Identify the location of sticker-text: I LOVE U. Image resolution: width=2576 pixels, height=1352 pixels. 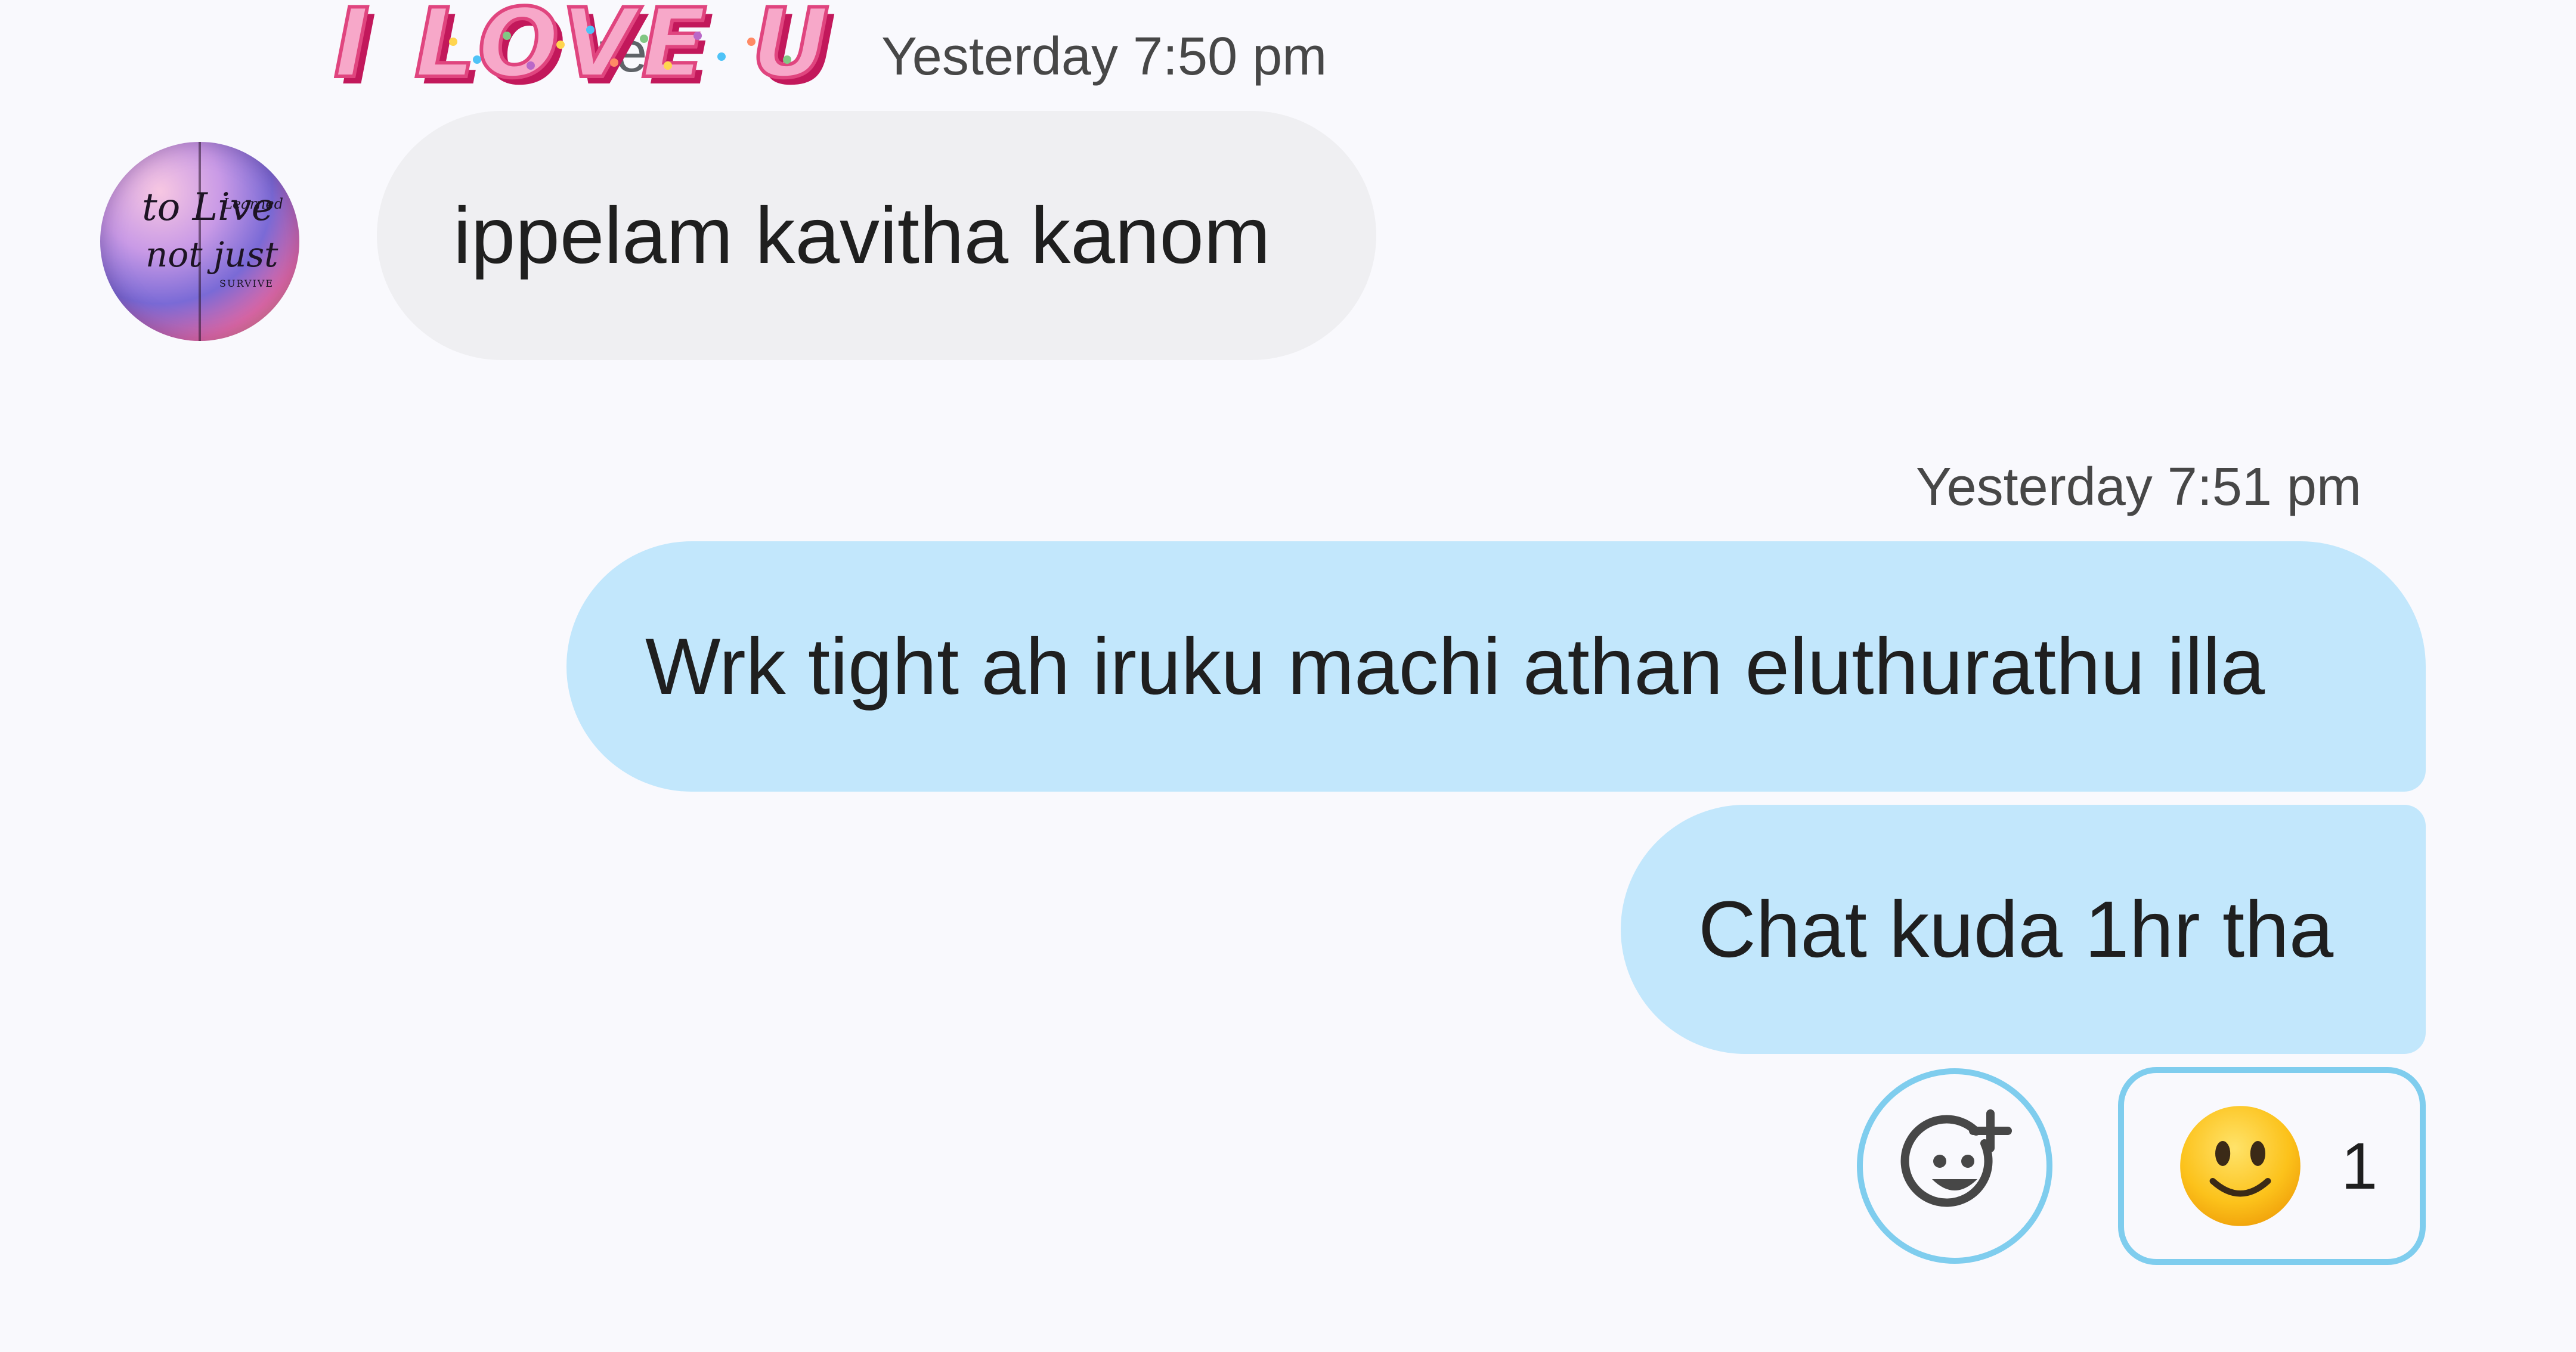
(584, 49).